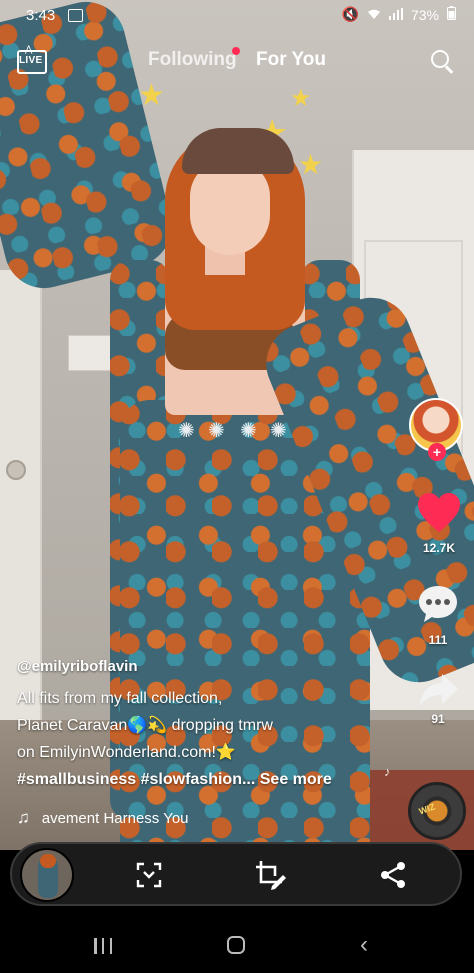 This screenshot has height=973, width=474. I want to click on status-time: 3:43, so click(41, 15).